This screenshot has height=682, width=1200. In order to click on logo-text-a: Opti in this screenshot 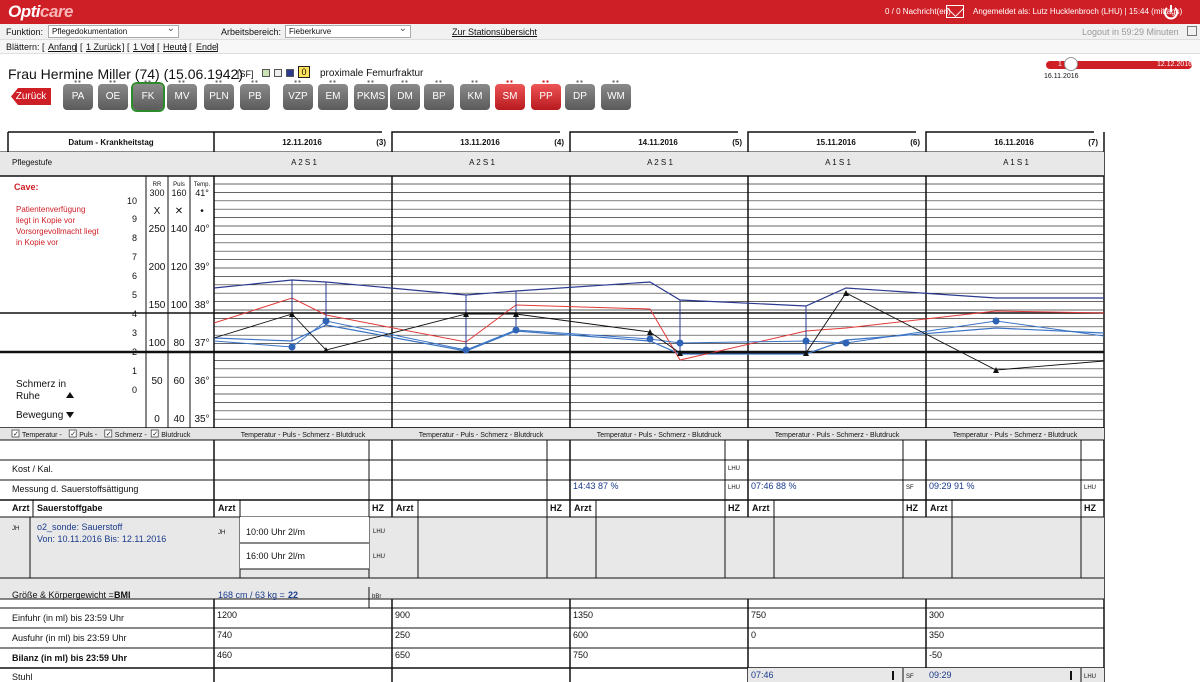, I will do `click(24, 11)`.